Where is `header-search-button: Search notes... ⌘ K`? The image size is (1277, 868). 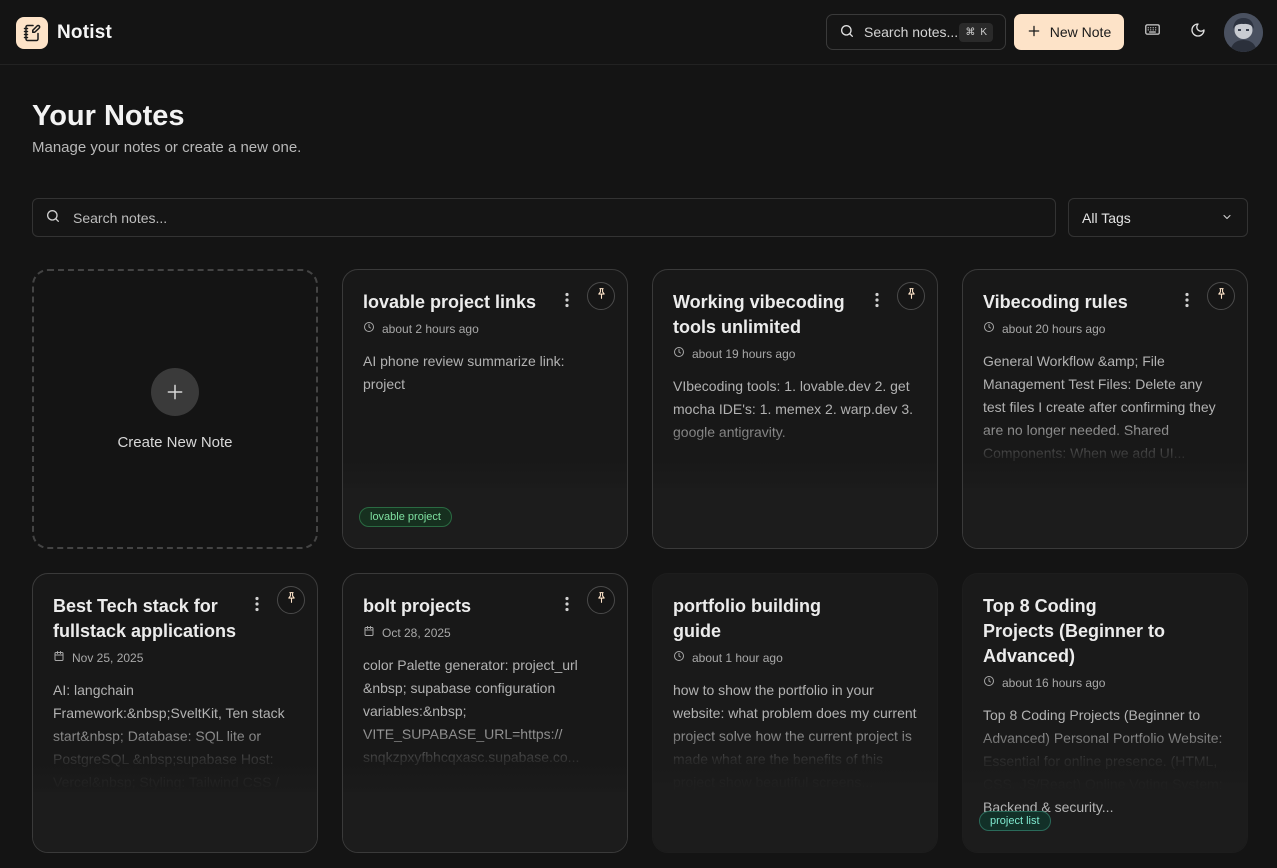 header-search-button: Search notes... ⌘ K is located at coordinates (916, 32).